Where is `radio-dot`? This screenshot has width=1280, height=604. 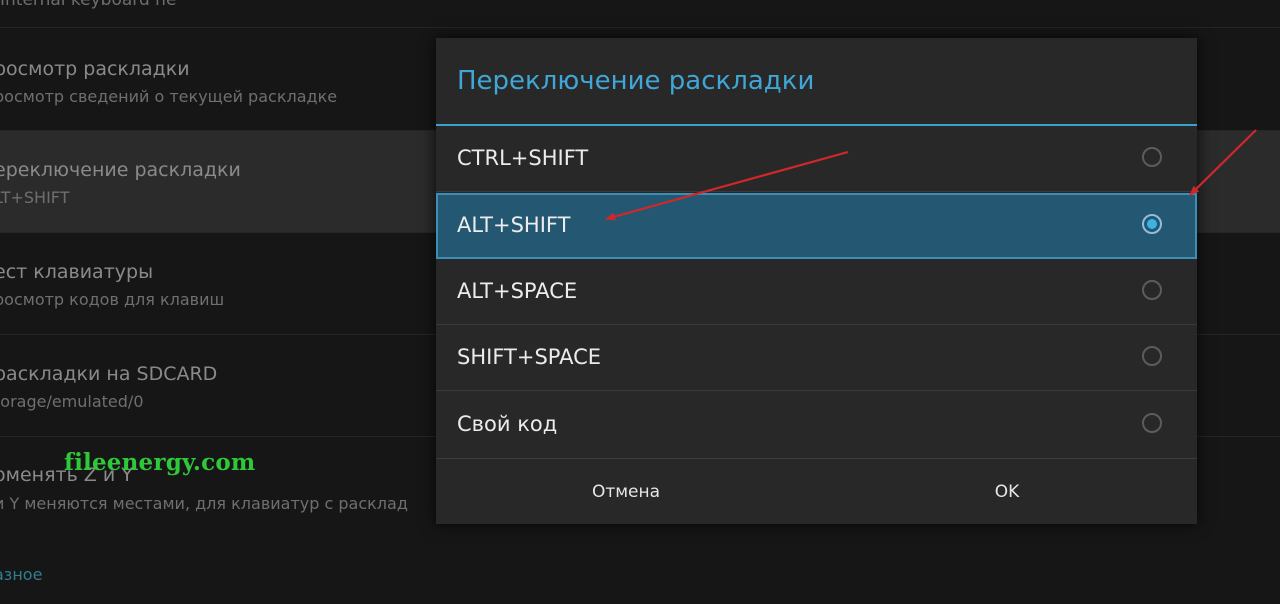 radio-dot is located at coordinates (1152, 224).